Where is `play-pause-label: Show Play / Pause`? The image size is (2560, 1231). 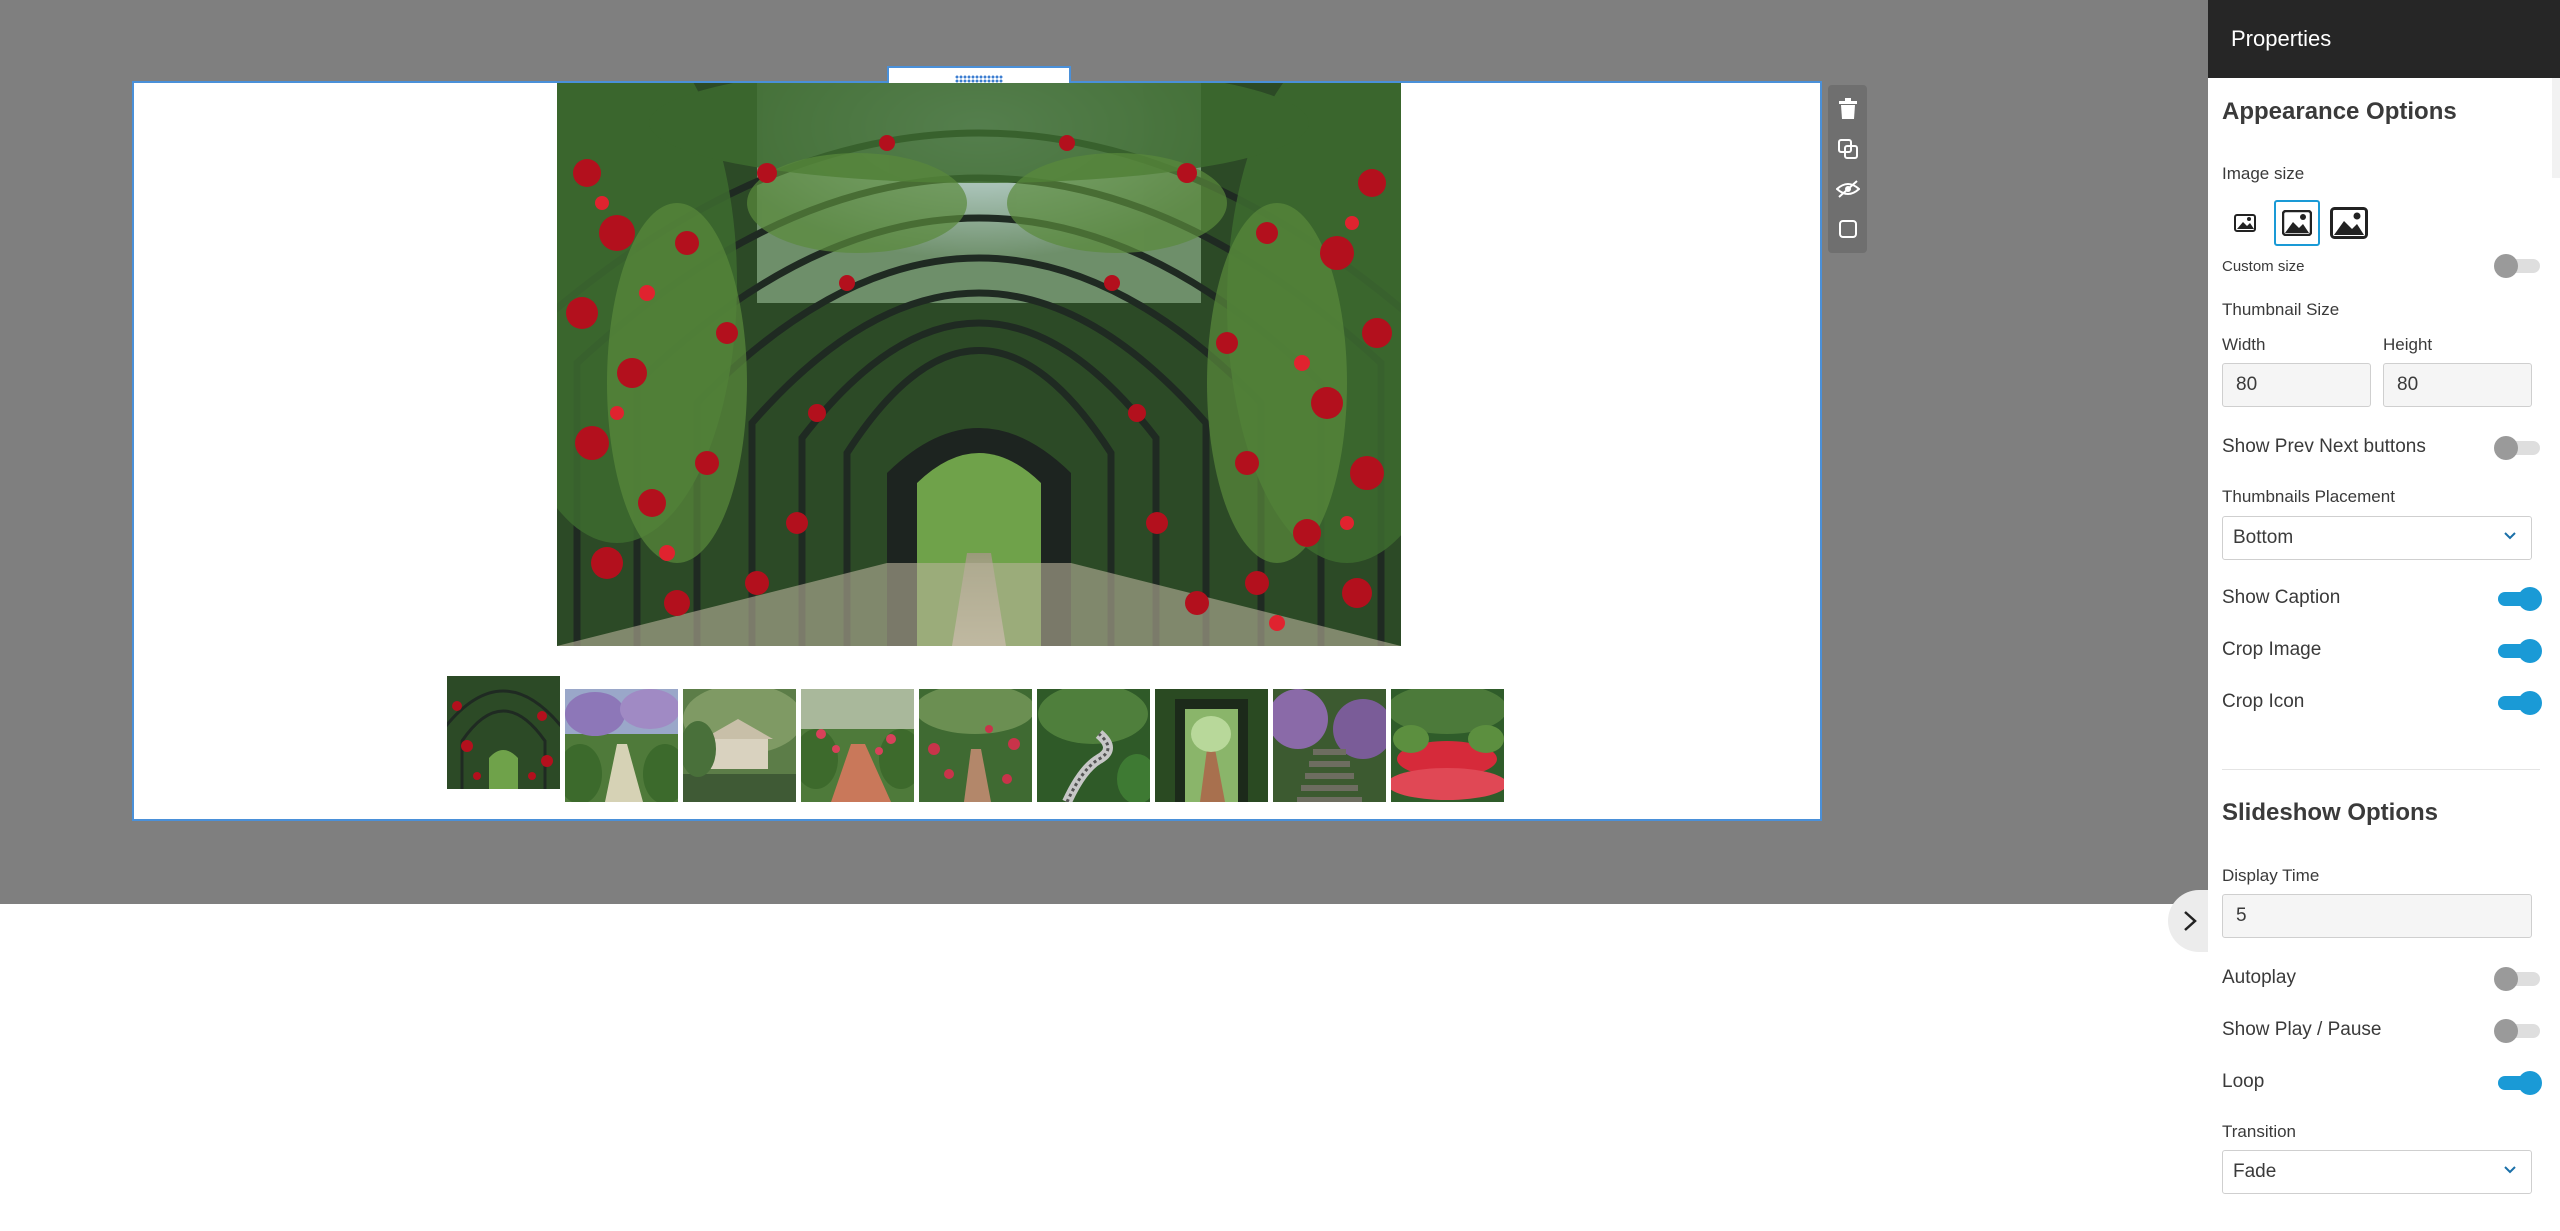
play-pause-label: Show Play / Pause is located at coordinates (2302, 1029).